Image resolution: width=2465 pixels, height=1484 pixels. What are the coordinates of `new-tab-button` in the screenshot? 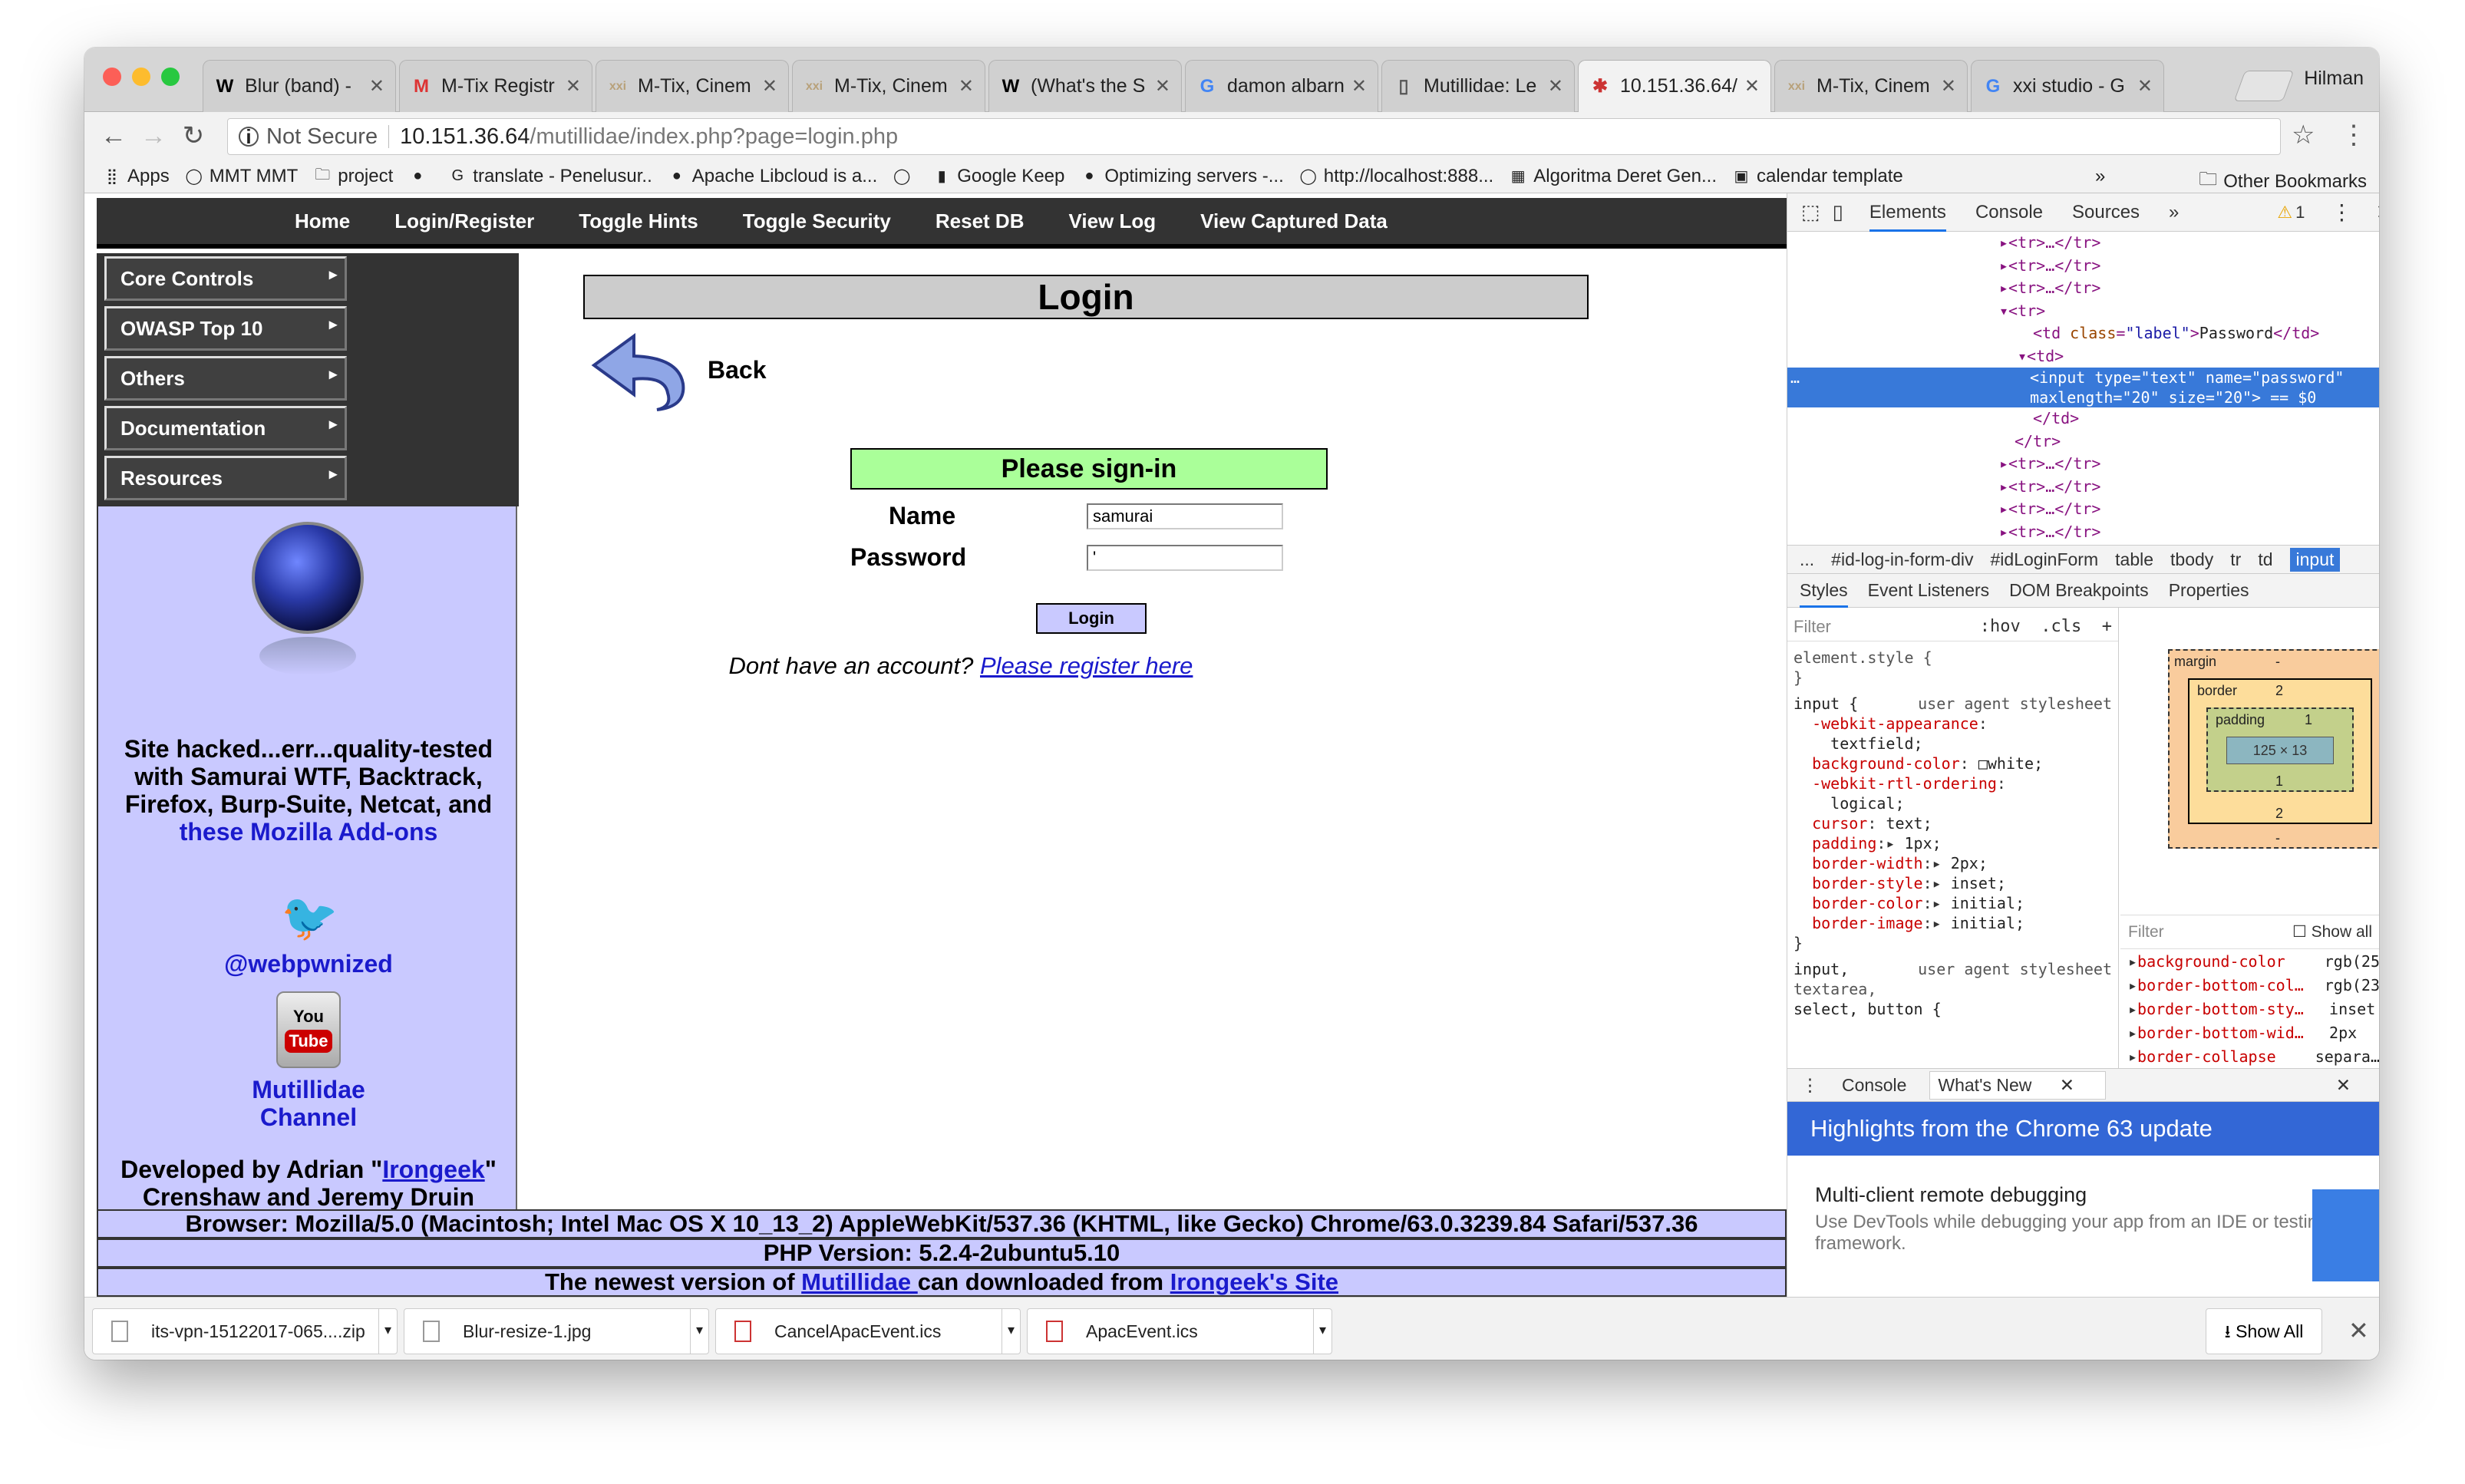 It's located at (2264, 86).